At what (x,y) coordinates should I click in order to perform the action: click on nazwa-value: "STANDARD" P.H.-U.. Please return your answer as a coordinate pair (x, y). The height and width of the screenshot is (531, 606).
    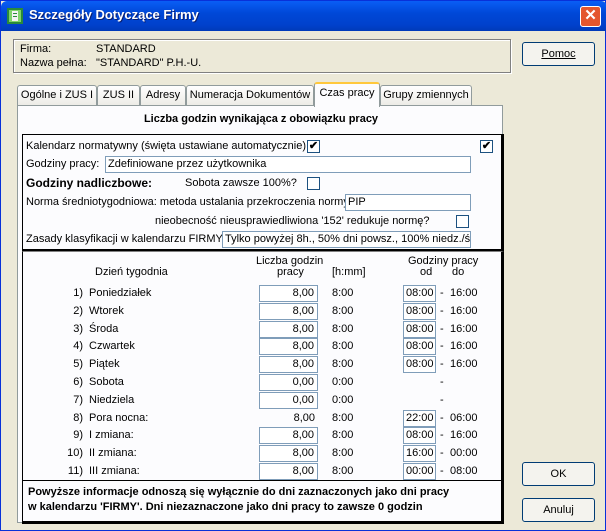
    Looking at the image, I should click on (149, 63).